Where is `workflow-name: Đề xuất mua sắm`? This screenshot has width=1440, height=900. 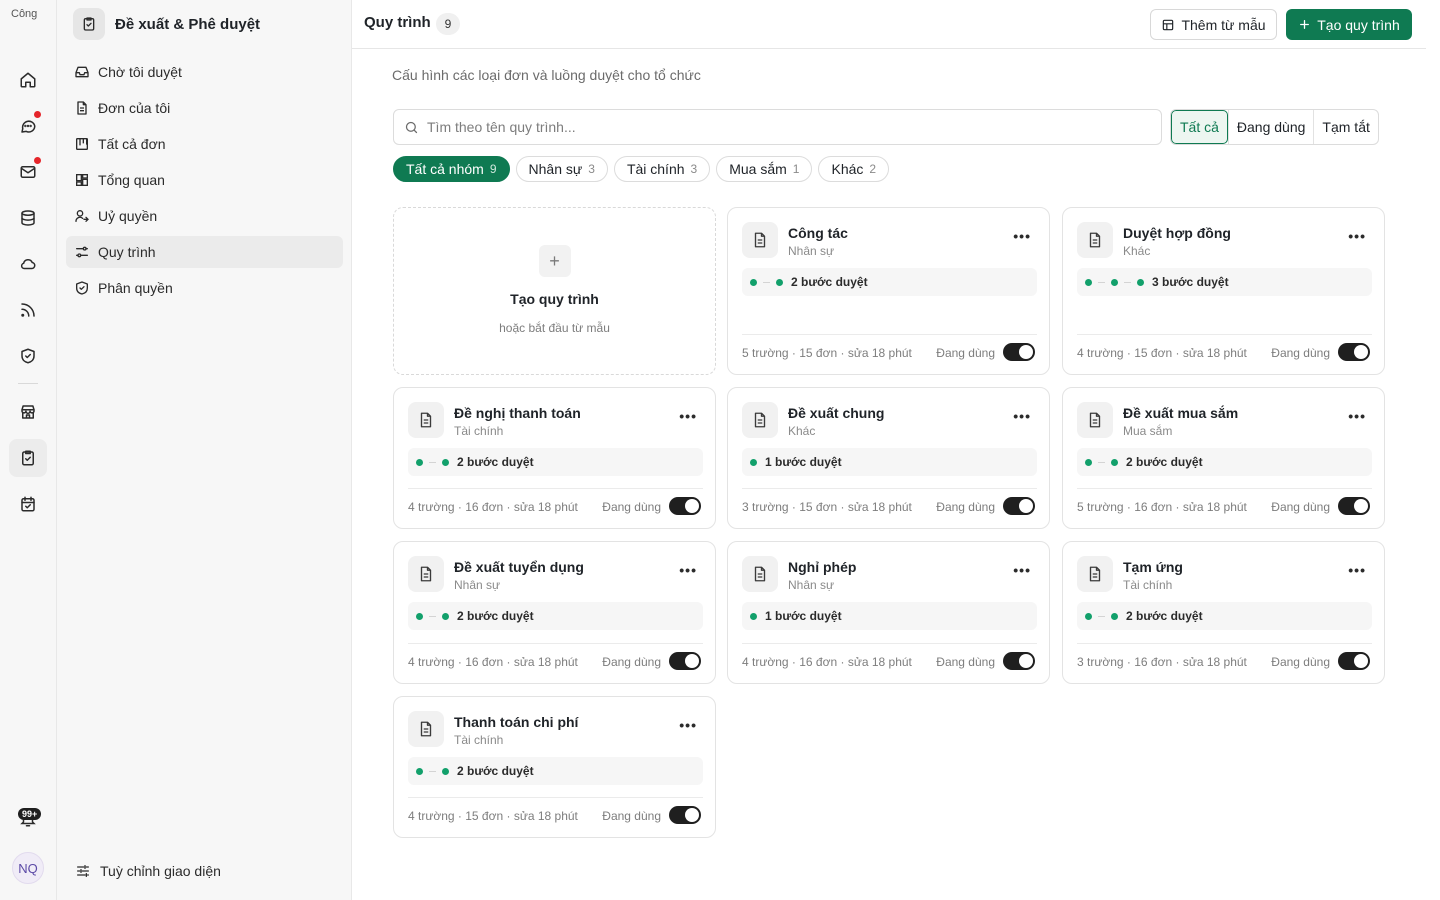
workflow-name: Đề xuất mua sắm is located at coordinates (1181, 413).